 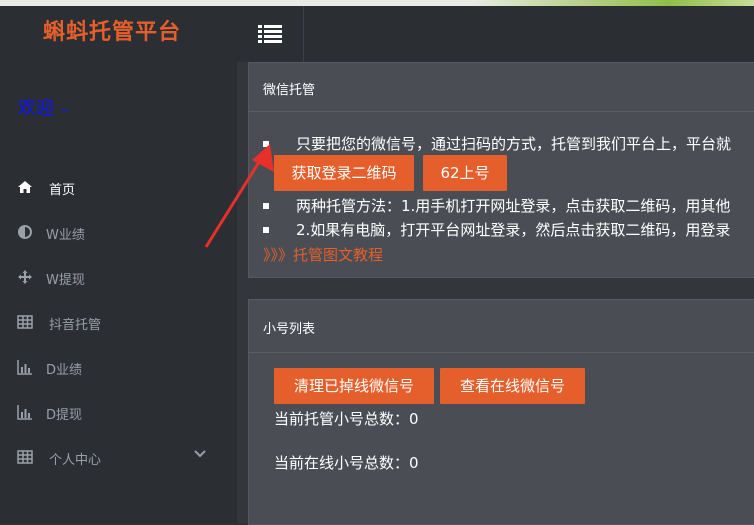 I want to click on app-title: 蝌蚪托管平台, so click(x=112, y=30).